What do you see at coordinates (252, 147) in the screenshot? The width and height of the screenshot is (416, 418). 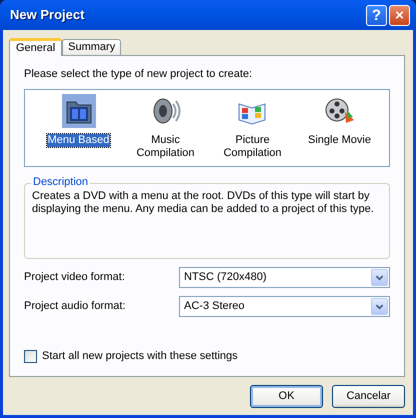 I see `project-type-item: Picture Compilation` at bounding box center [252, 147].